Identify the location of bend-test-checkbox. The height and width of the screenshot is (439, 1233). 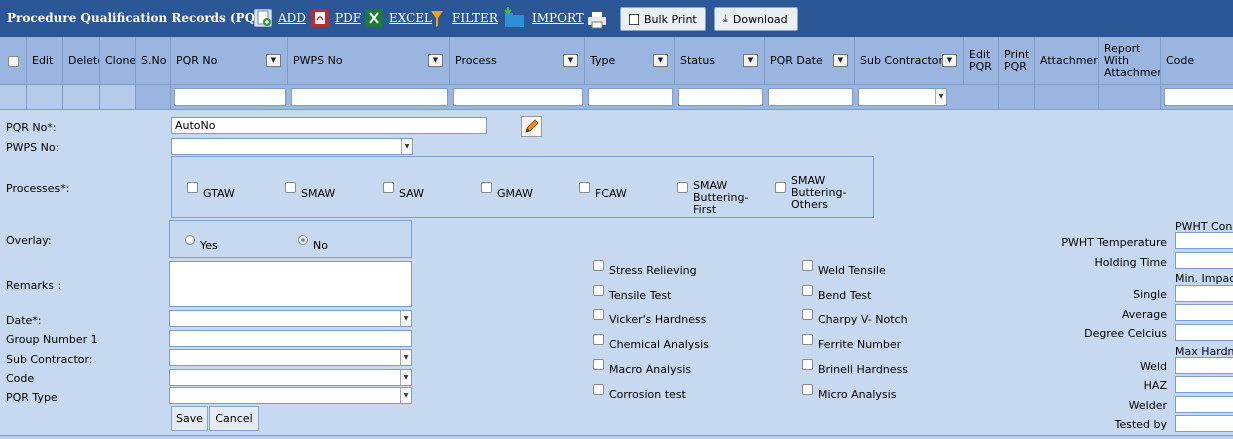
(807, 290).